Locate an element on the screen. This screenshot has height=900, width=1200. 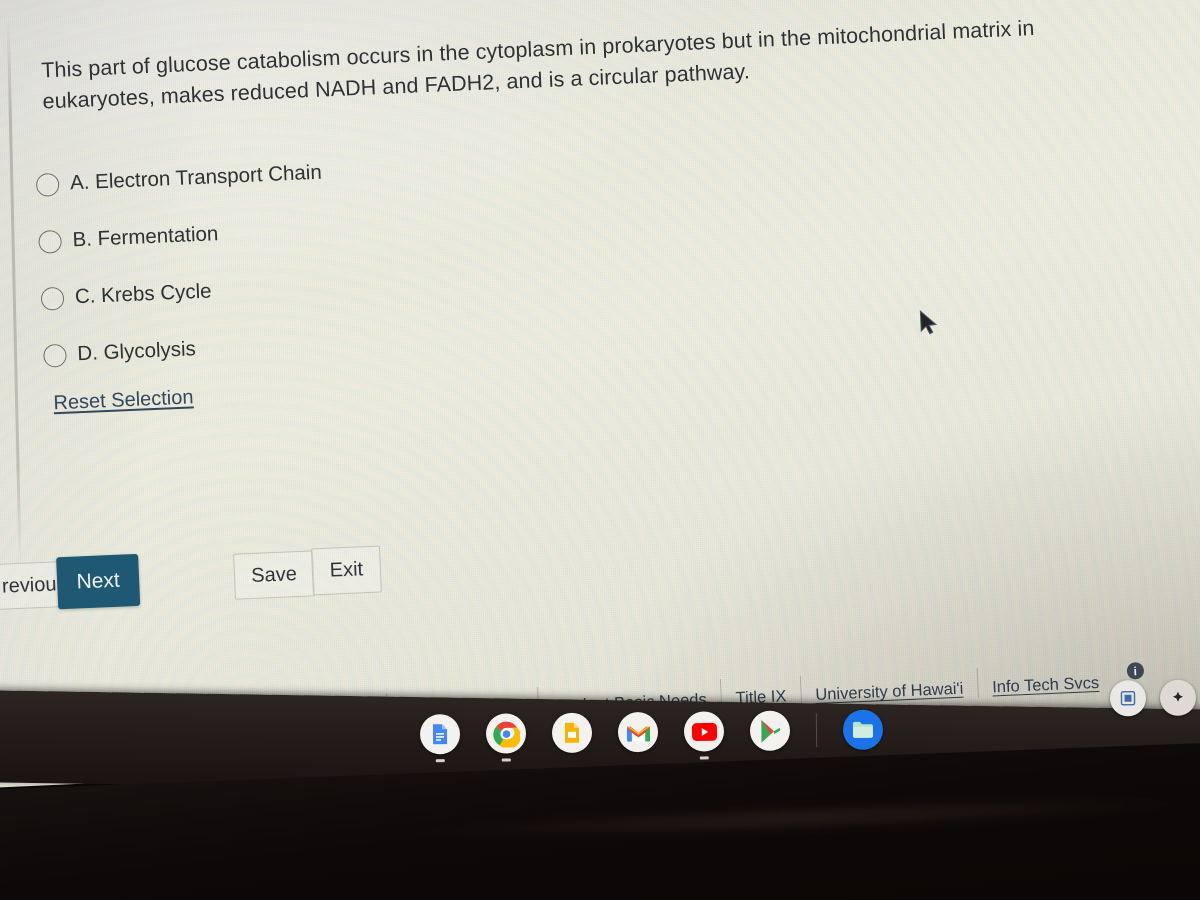
answer-option-d-label: D. Glycolysis is located at coordinates (136, 351).